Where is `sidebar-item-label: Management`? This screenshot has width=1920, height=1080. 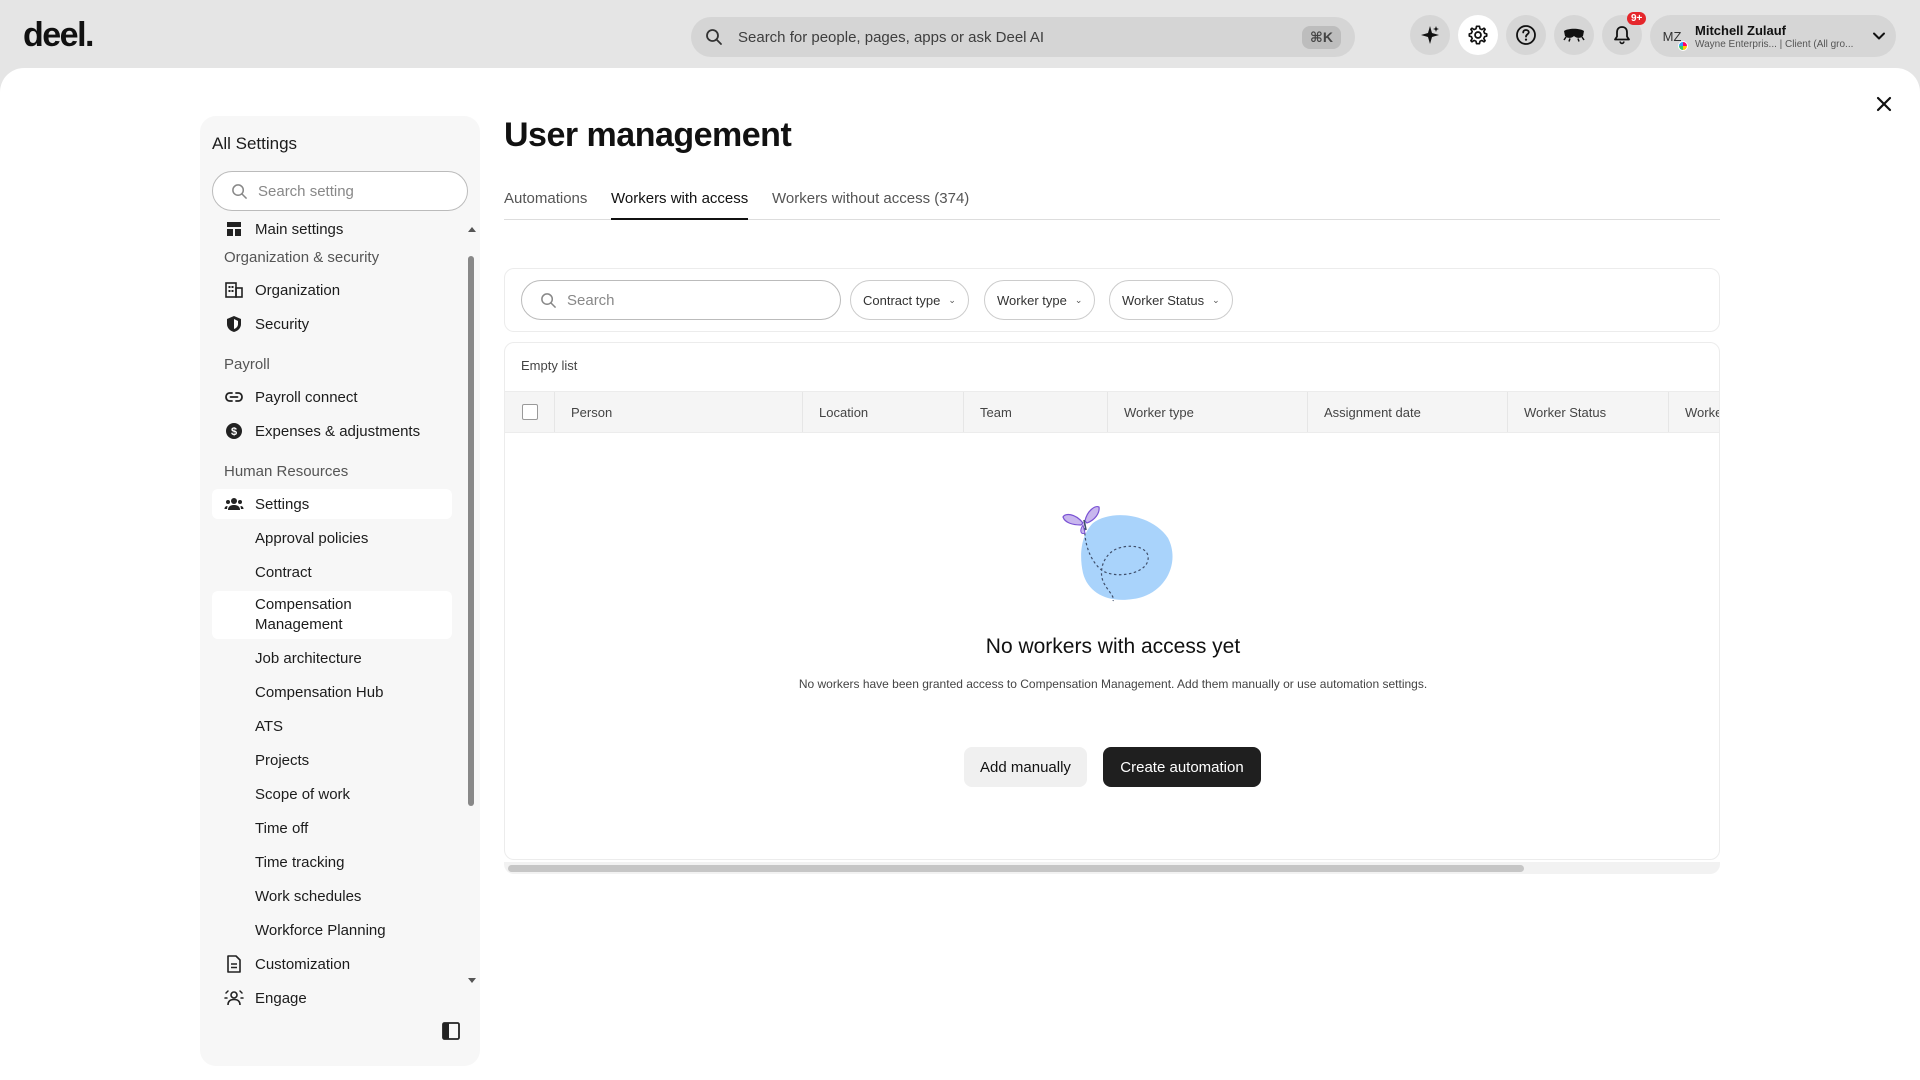 sidebar-item-label: Management is located at coordinates (299, 624).